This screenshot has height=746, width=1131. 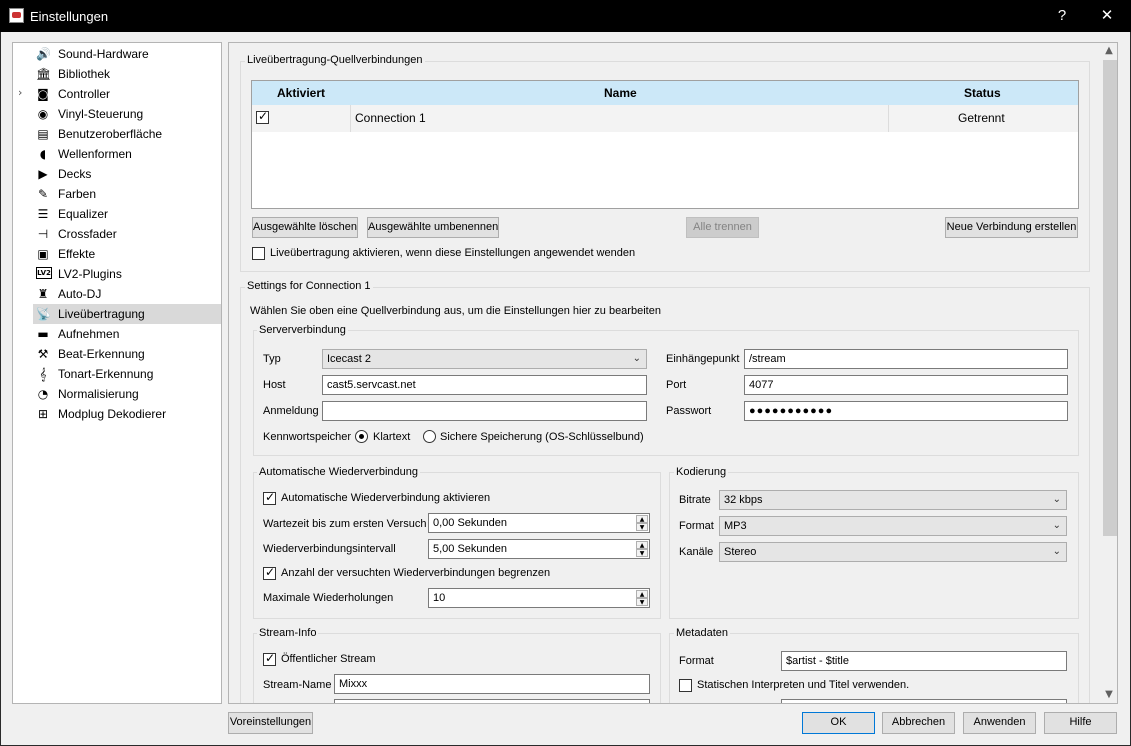 What do you see at coordinates (888, 118) in the screenshot?
I see `column-divider` at bounding box center [888, 118].